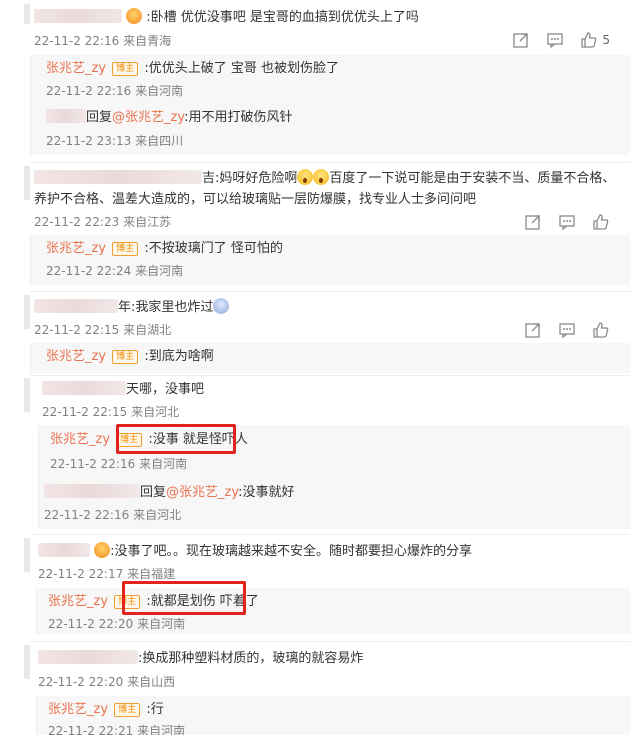  I want to click on reply-2-1: 张兆艺_zy 博主 :不按玻璃门了 怪可怕的, so click(164, 249).